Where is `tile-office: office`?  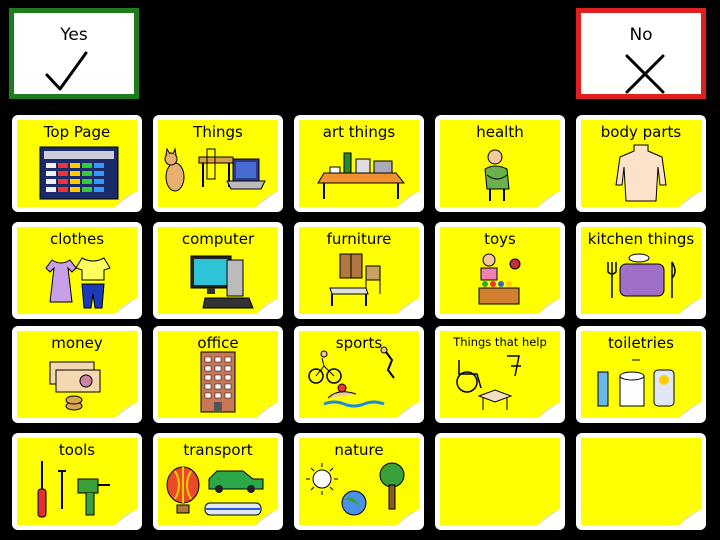 tile-office: office is located at coordinates (218, 374).